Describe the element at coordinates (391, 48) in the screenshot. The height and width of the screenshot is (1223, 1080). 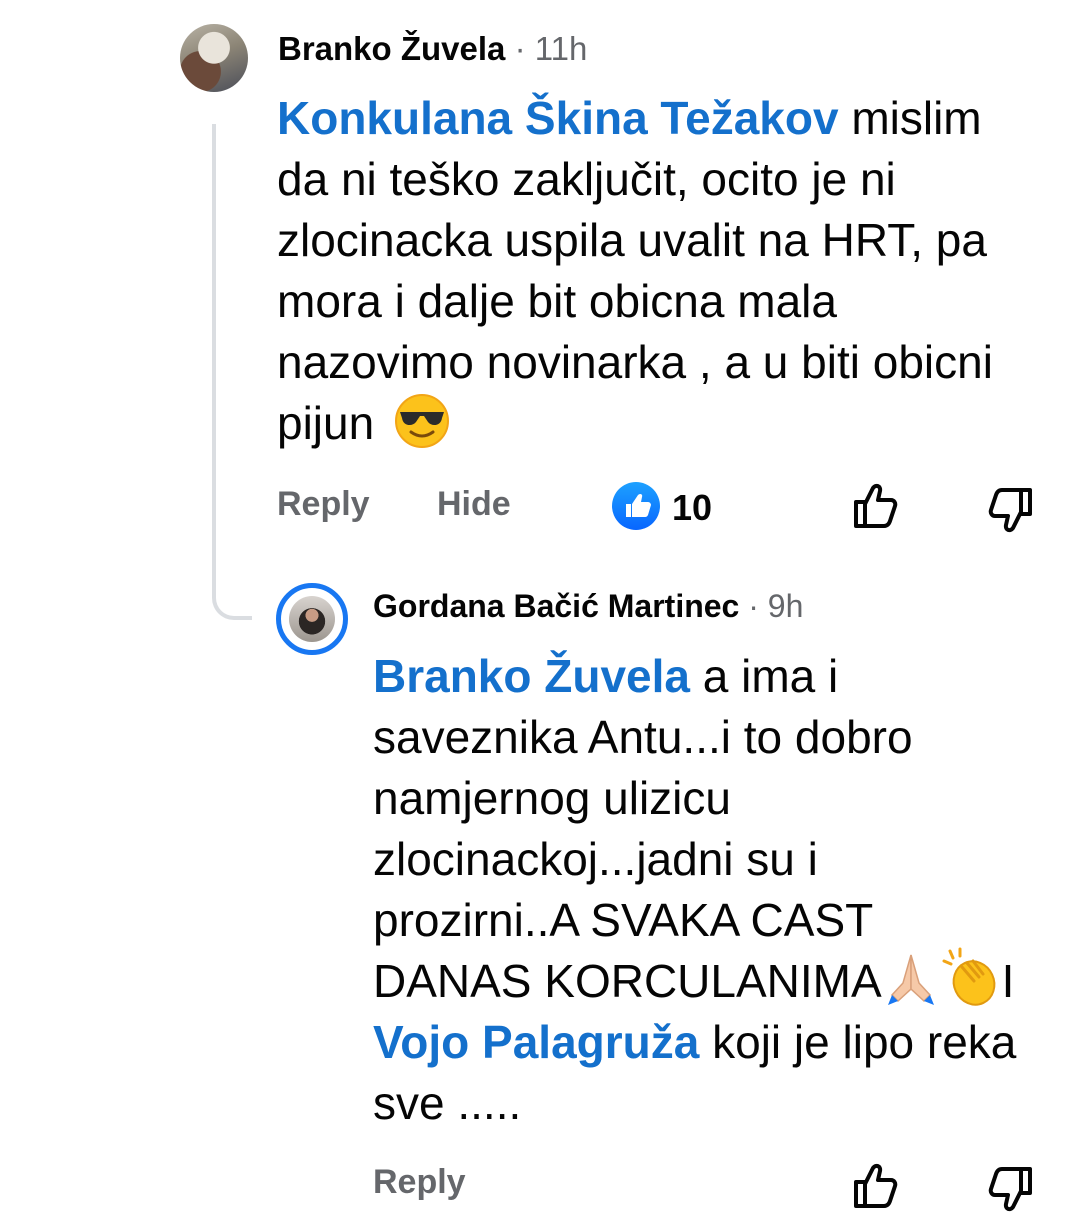
I see `comment1-author: Branko Žuvela` at that location.